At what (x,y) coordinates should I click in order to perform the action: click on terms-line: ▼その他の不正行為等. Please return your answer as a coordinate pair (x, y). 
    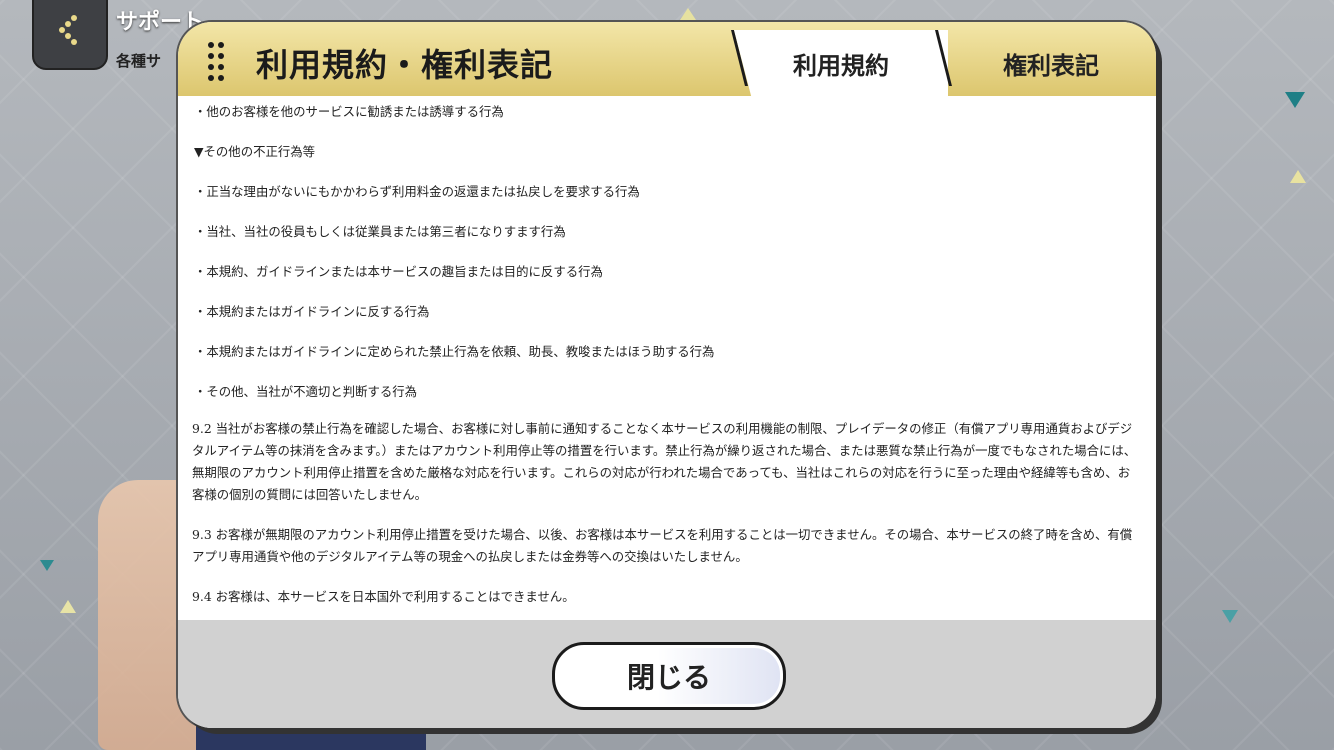
    Looking at the image, I should click on (255, 151).